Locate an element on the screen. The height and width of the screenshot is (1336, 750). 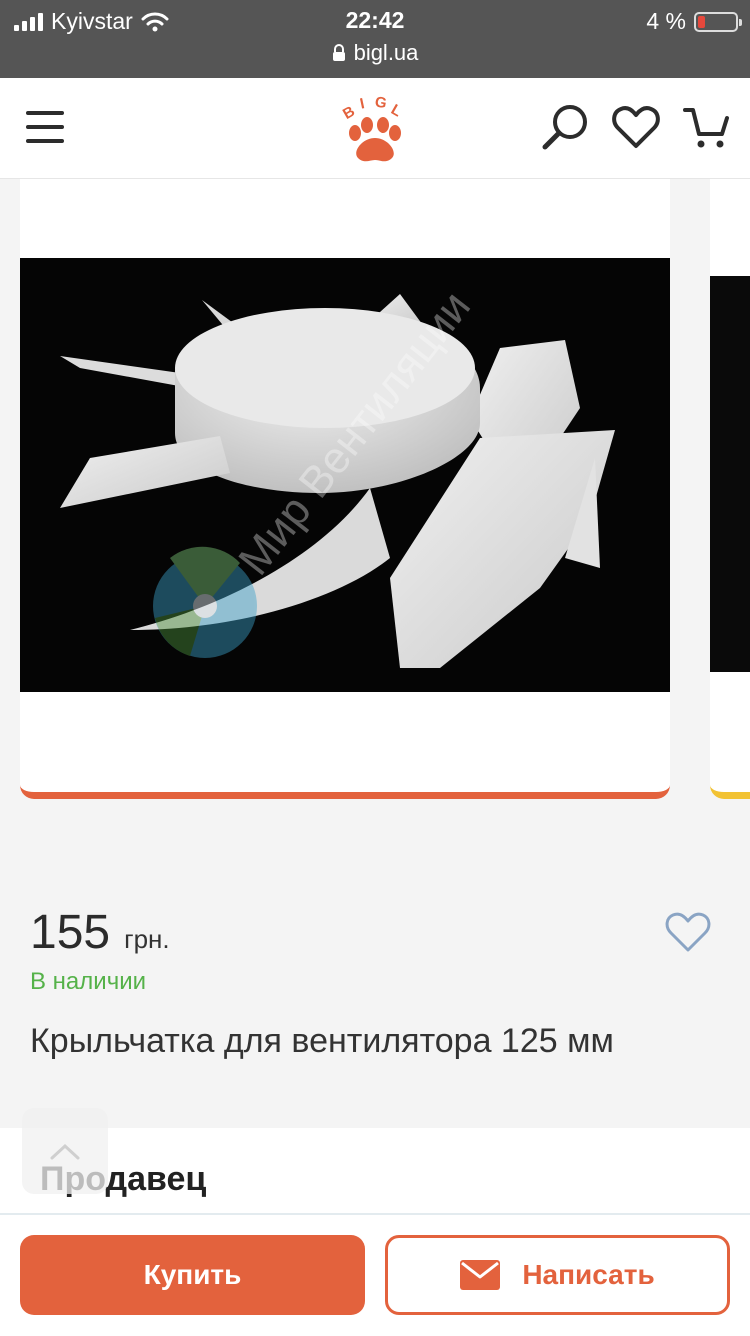
bigl-logo: B I G L is located at coordinates (375, 128).